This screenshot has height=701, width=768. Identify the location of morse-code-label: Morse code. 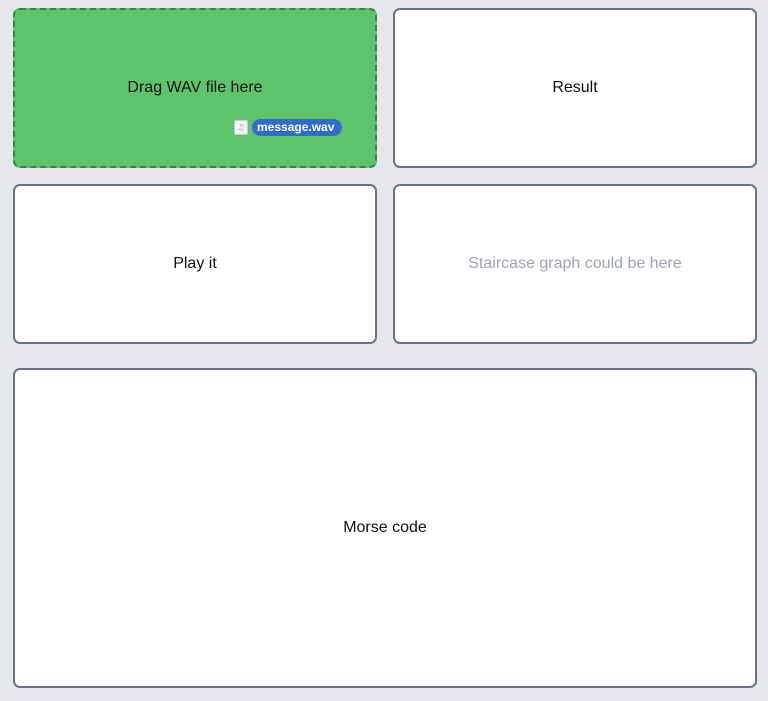
(385, 527).